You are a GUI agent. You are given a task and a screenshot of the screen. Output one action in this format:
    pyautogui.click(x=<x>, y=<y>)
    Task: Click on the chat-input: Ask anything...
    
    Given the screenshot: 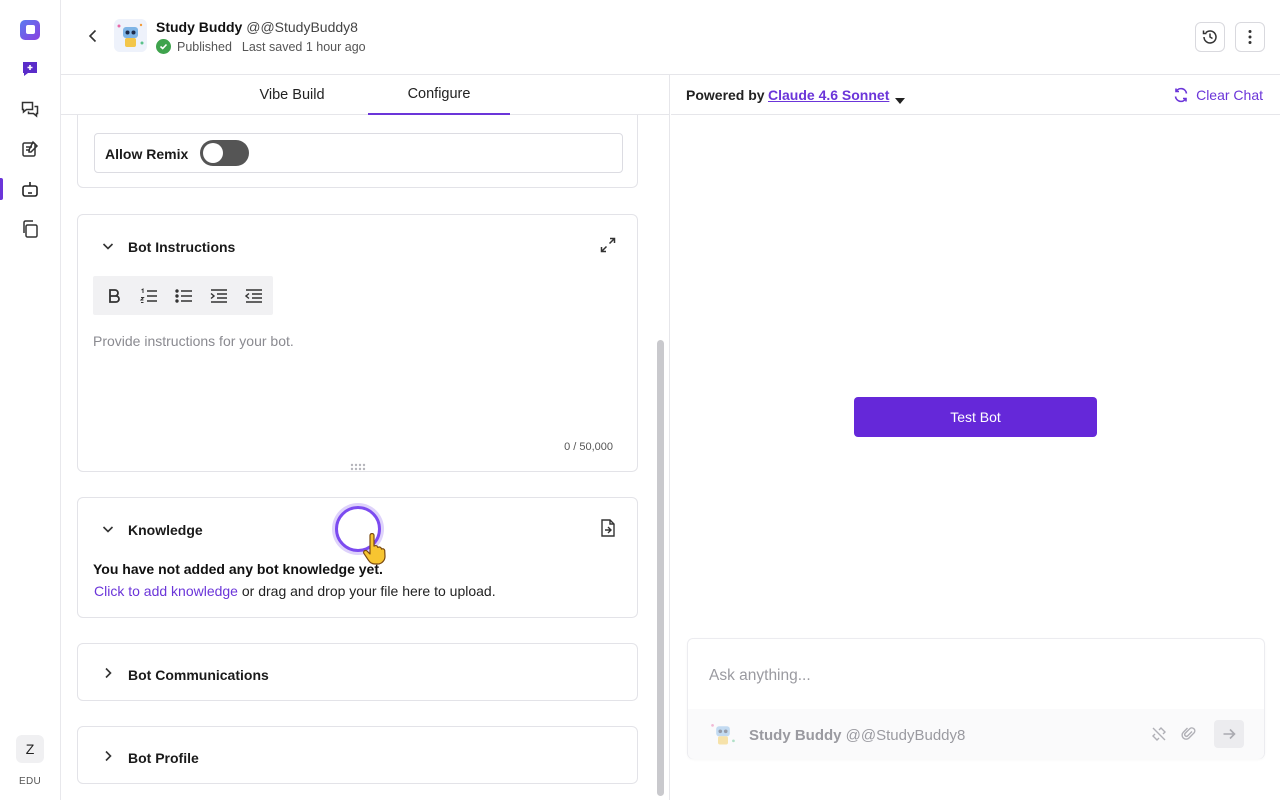 What is the action you would take?
    pyautogui.click(x=760, y=676)
    